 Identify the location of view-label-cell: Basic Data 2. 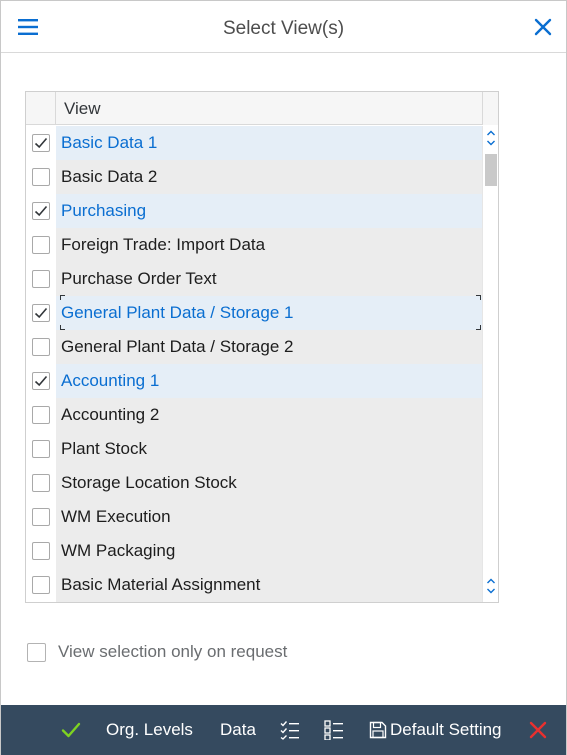
(269, 177).